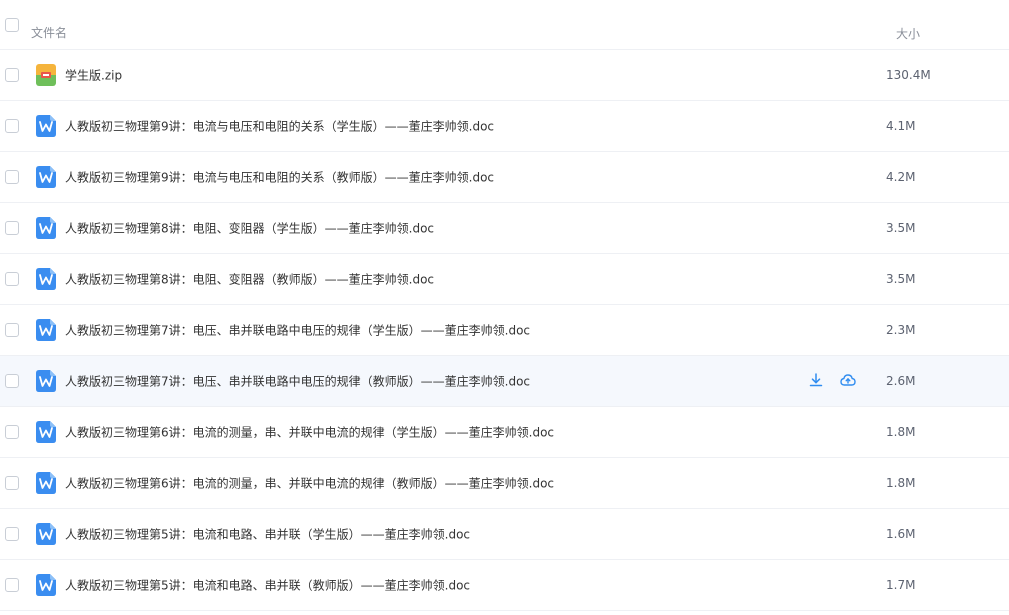 The image size is (1009, 615). Describe the element at coordinates (901, 177) in the screenshot. I see `file-size: 4.2M` at that location.